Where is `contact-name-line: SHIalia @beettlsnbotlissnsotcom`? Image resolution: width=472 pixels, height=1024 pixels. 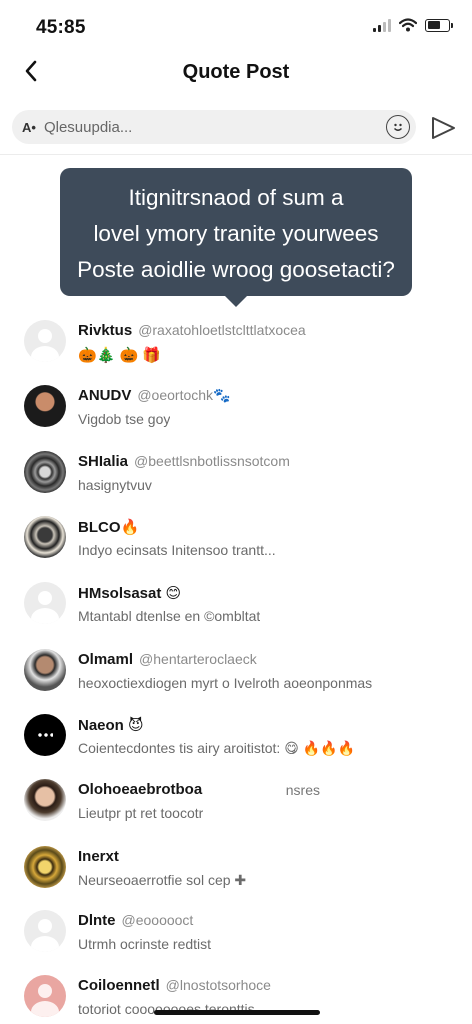
contact-name-line: SHIalia @beettlsnbotlissnsotcom is located at coordinates (184, 461).